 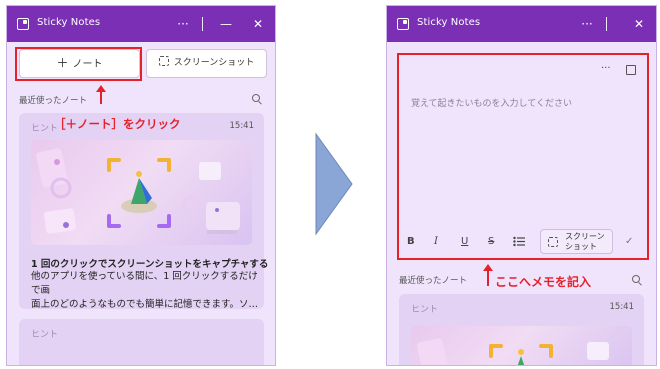 What do you see at coordinates (78, 64) in the screenshot?
I see `new-note-highlight-box` at bounding box center [78, 64].